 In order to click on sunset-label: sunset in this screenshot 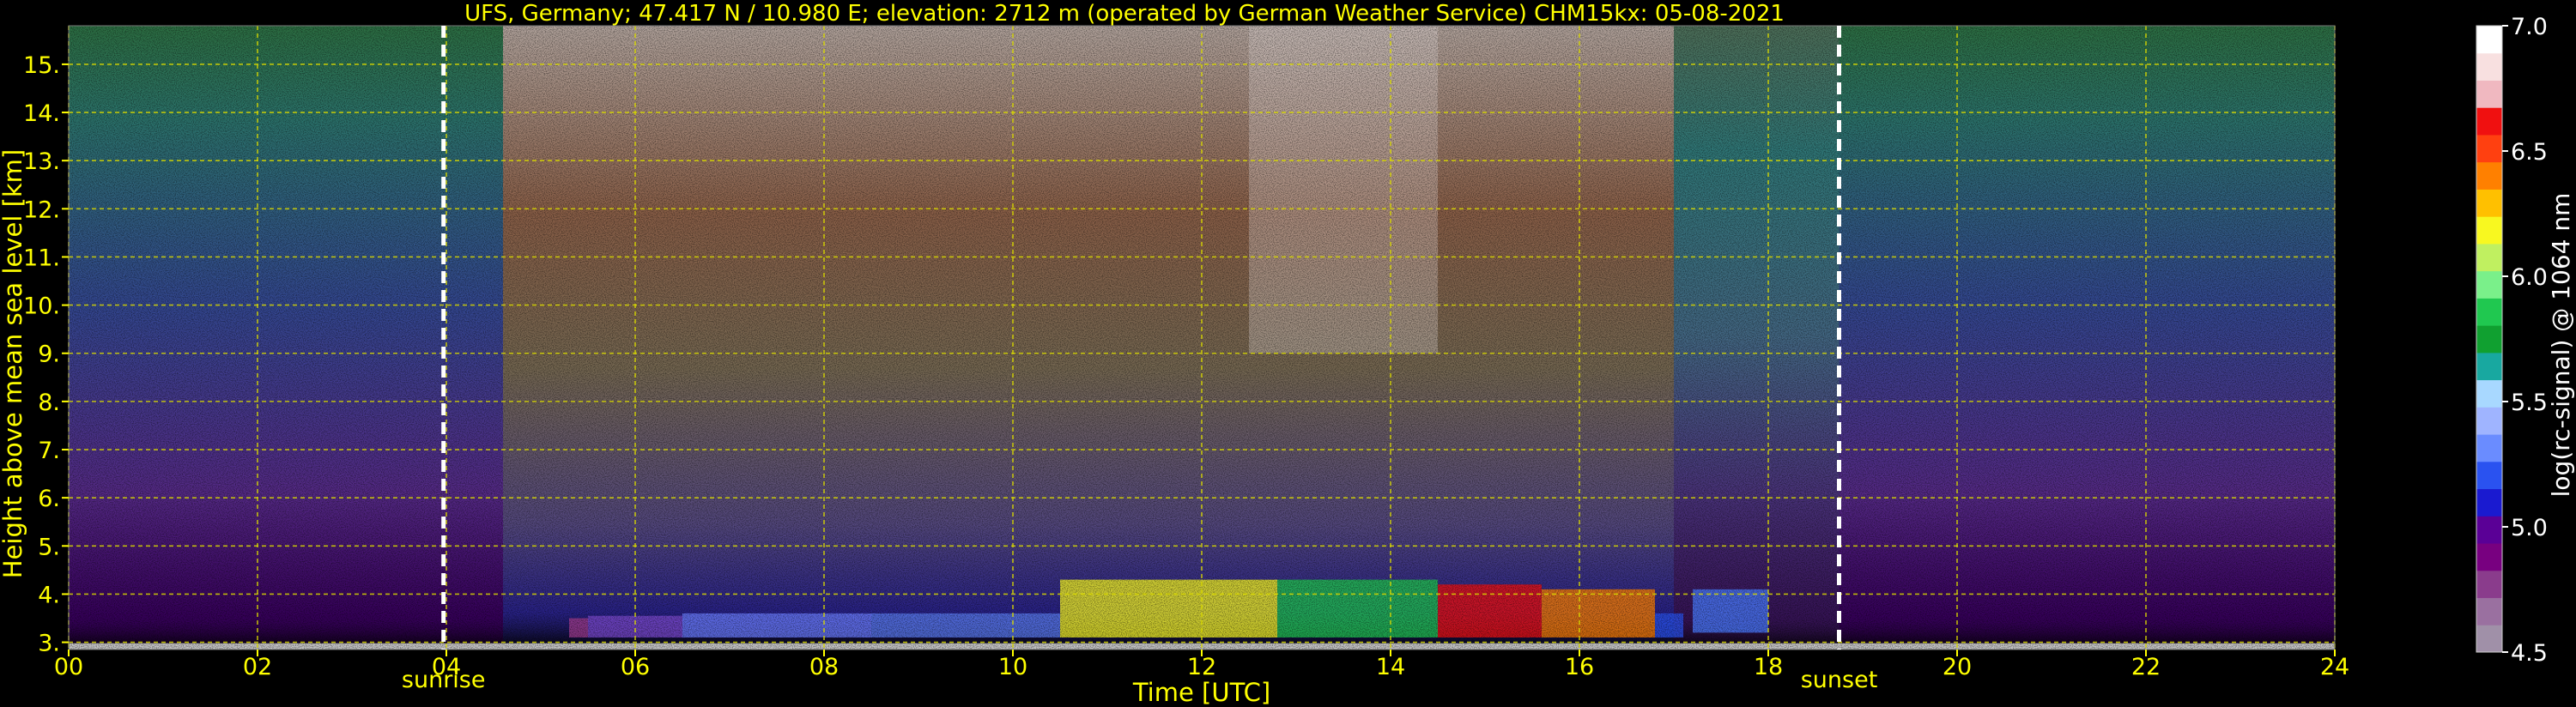, I will do `click(1839, 680)`.